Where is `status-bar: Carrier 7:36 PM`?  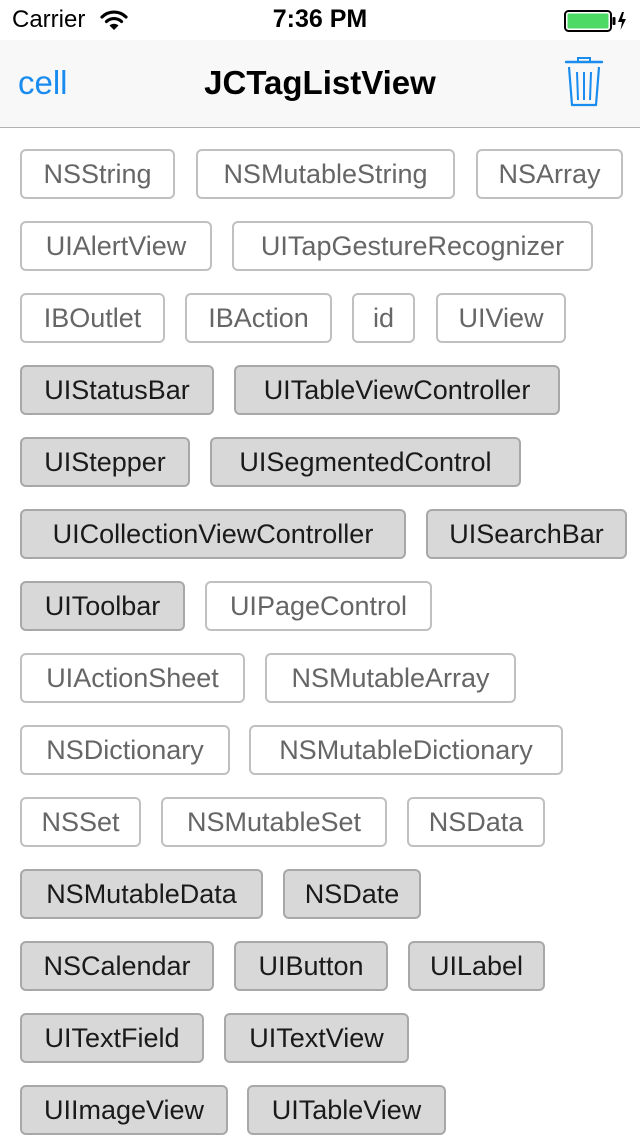
status-bar: Carrier 7:36 PM is located at coordinates (320, 20).